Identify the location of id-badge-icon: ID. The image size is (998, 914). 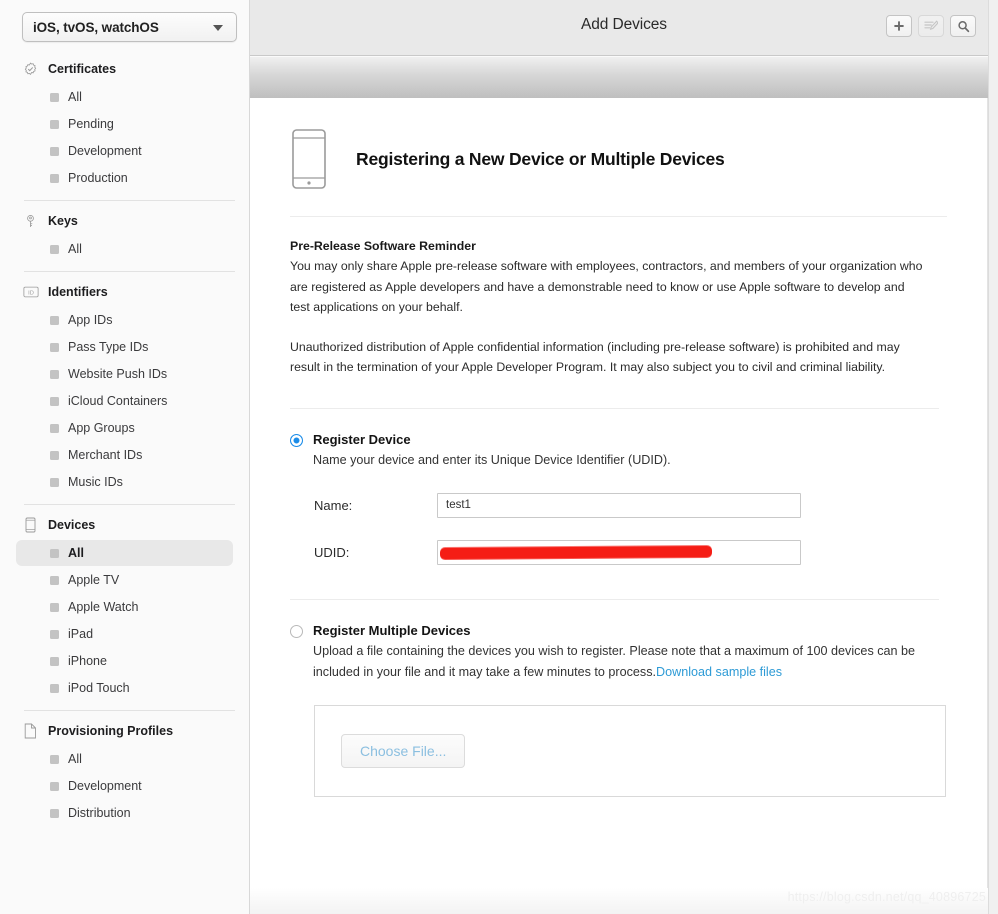
(30, 292).